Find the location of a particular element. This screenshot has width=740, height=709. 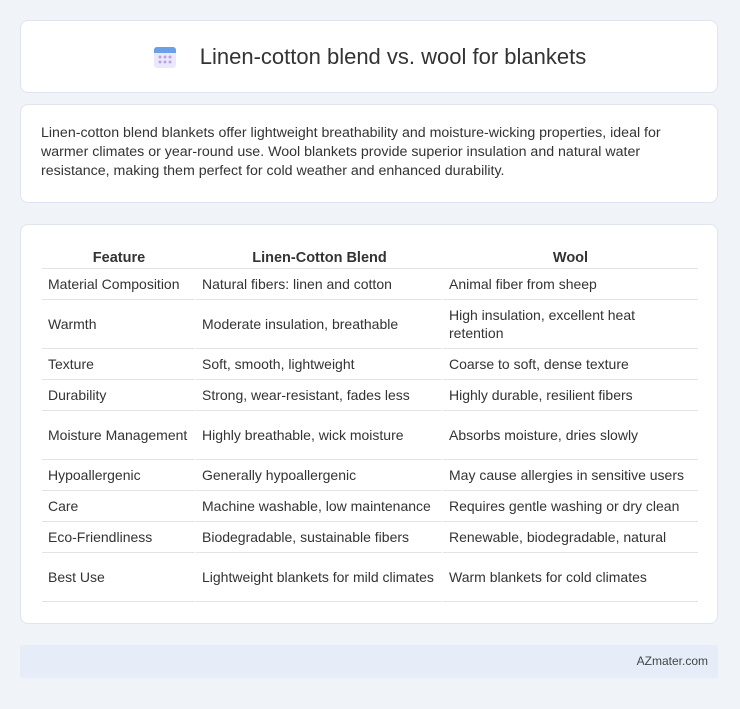

page-title: Linen-cotton blend vs. wool for blankets is located at coordinates (393, 56).